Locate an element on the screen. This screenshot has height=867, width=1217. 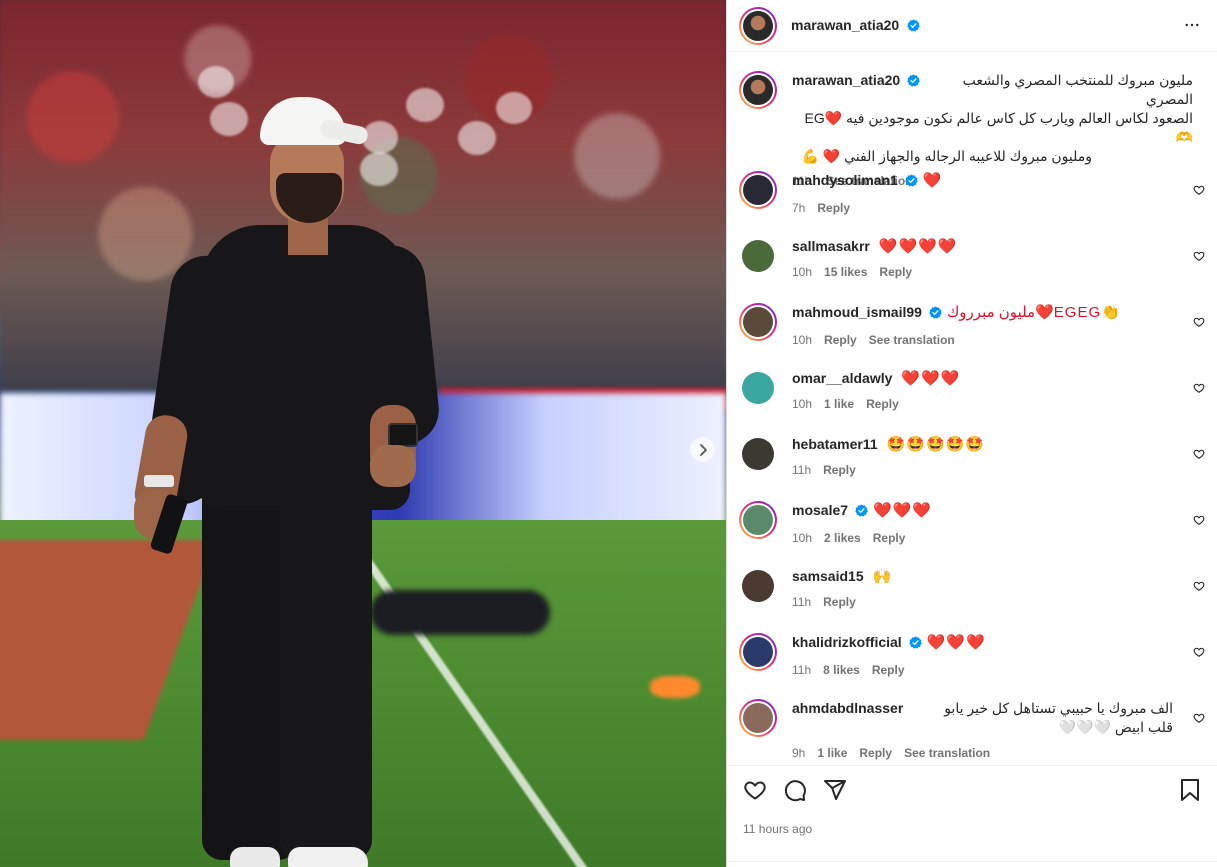
author-name-row: marawan_atia20 is located at coordinates (855, 27).